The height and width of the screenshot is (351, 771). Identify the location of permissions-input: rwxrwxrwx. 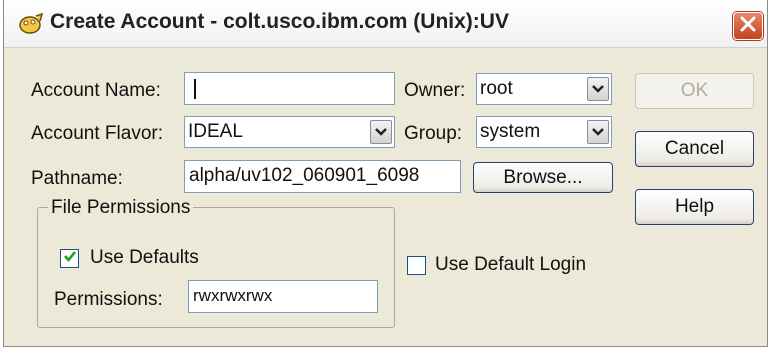
(283, 296).